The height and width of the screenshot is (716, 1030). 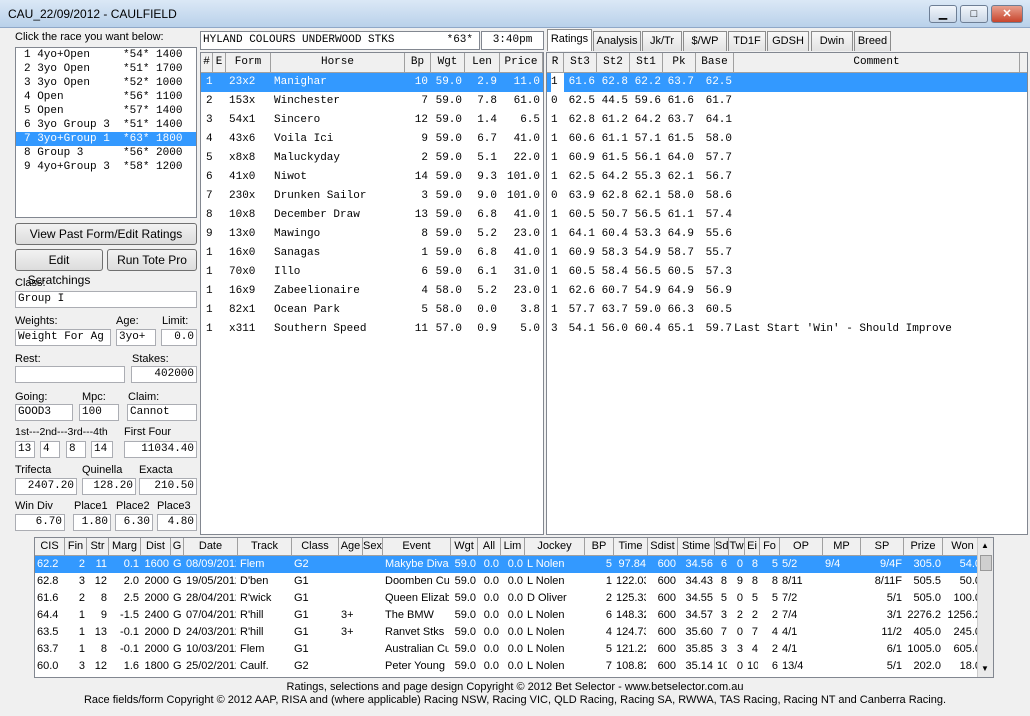 What do you see at coordinates (985, 668) in the screenshot?
I see `scroll-down-icon: ▼` at bounding box center [985, 668].